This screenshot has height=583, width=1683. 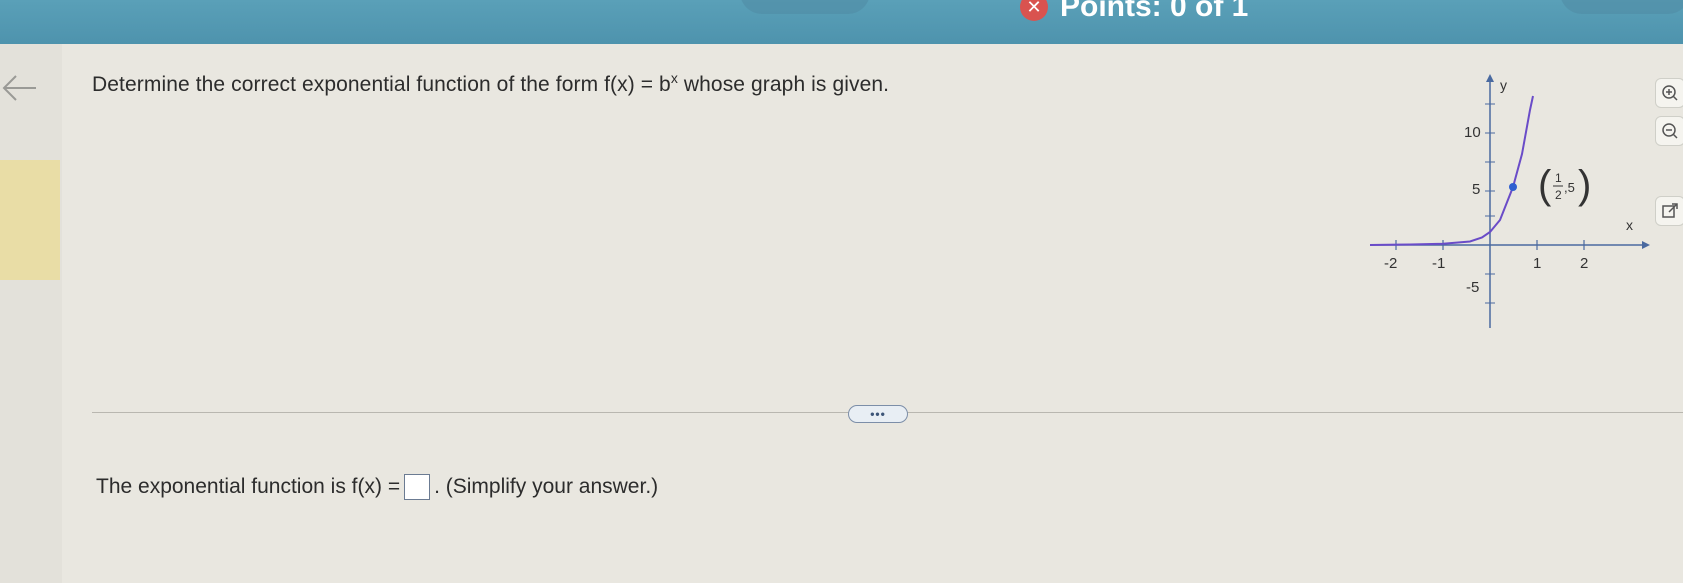 I want to click on x-tick-label: 1, so click(x=1537, y=263).